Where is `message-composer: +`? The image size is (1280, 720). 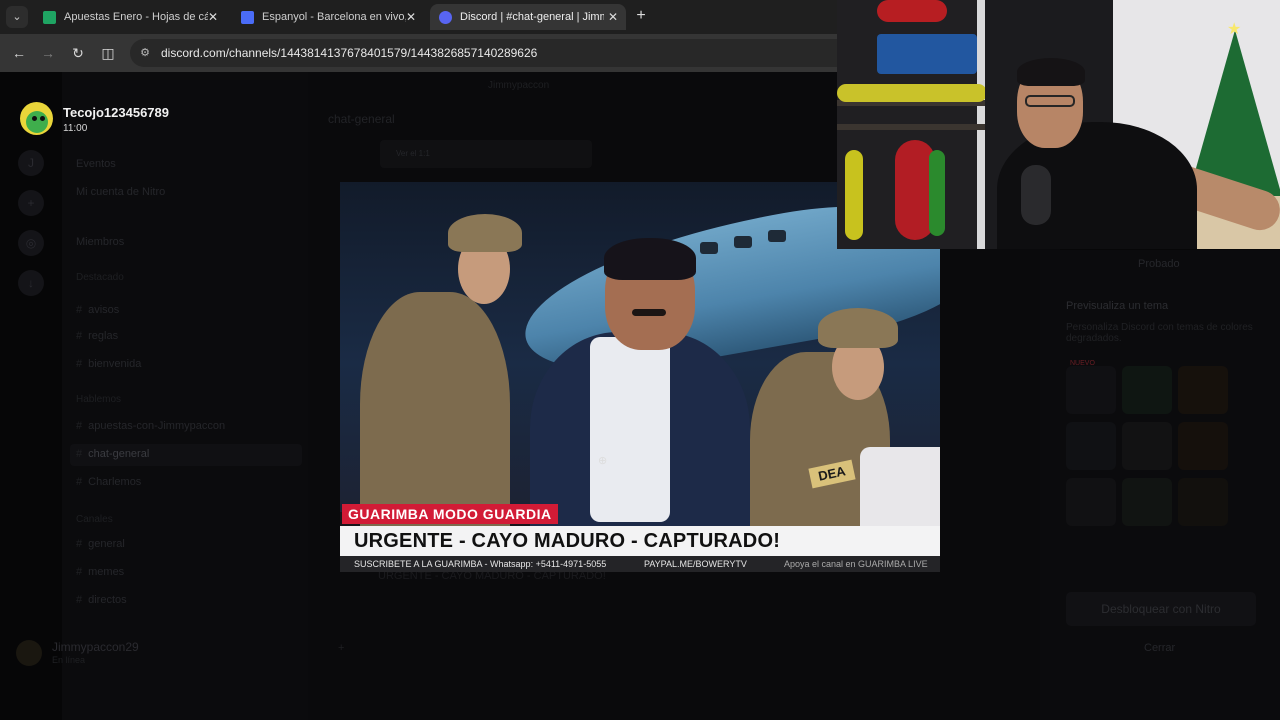
message-composer: + is located at coordinates (341, 648).